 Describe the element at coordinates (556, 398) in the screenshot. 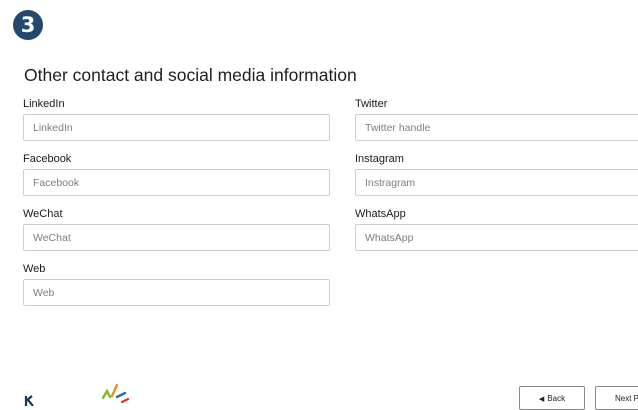

I see `back-button-label: Back` at that location.